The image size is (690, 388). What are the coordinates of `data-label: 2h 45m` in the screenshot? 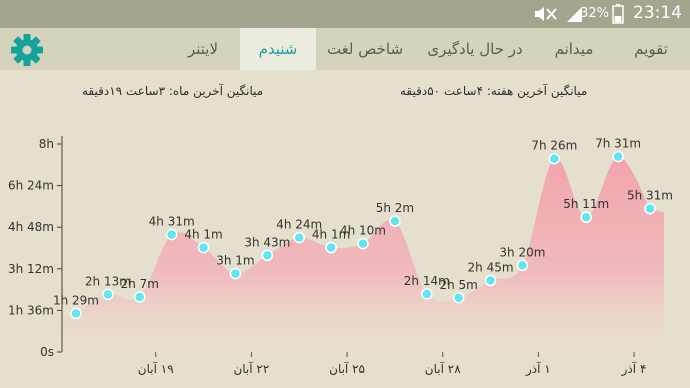 It's located at (491, 268).